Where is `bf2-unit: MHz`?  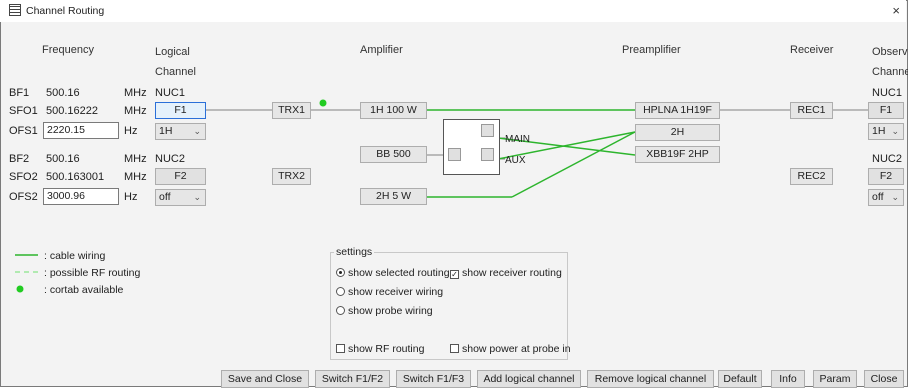 bf2-unit: MHz is located at coordinates (135, 159).